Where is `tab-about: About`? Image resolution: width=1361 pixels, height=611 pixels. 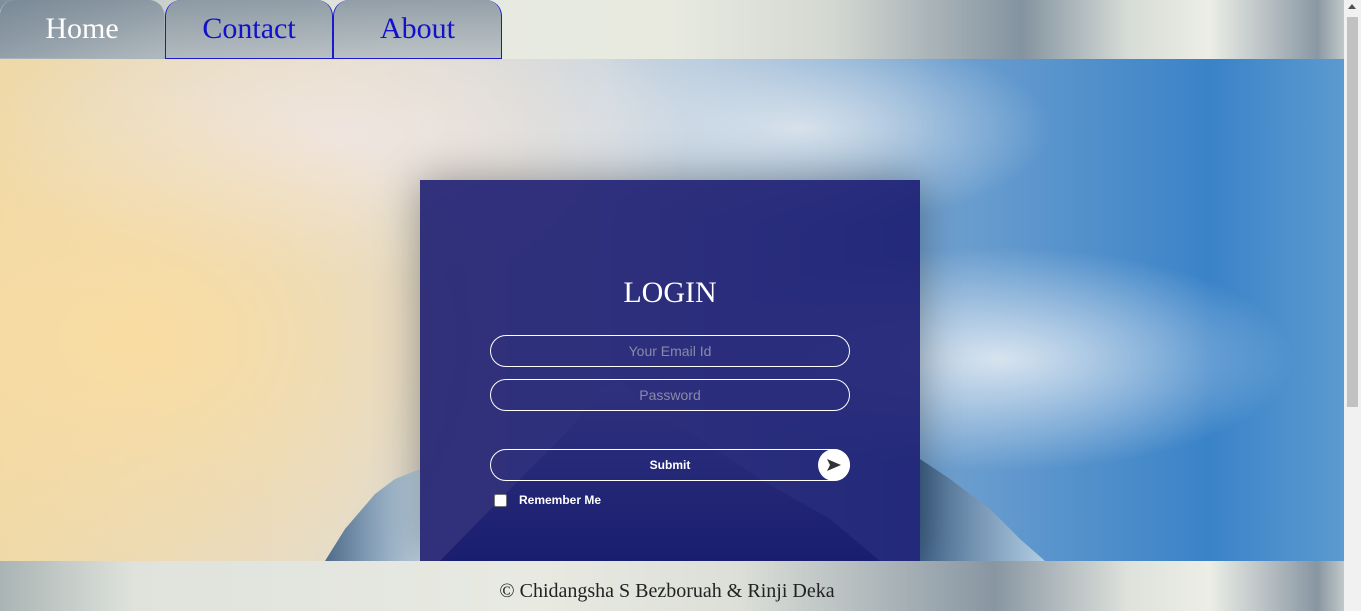 tab-about: About is located at coordinates (417, 29).